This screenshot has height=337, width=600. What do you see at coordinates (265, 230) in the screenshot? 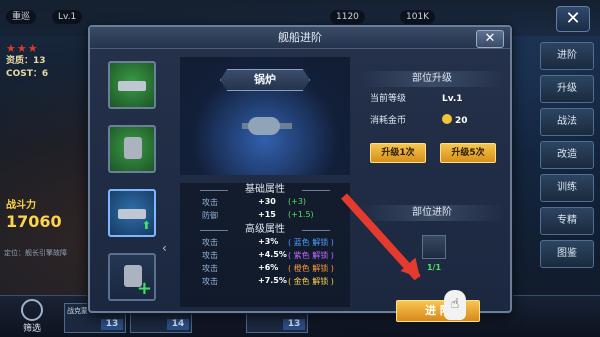
I see `advanced-stats-title: 高级属性` at bounding box center [265, 230].